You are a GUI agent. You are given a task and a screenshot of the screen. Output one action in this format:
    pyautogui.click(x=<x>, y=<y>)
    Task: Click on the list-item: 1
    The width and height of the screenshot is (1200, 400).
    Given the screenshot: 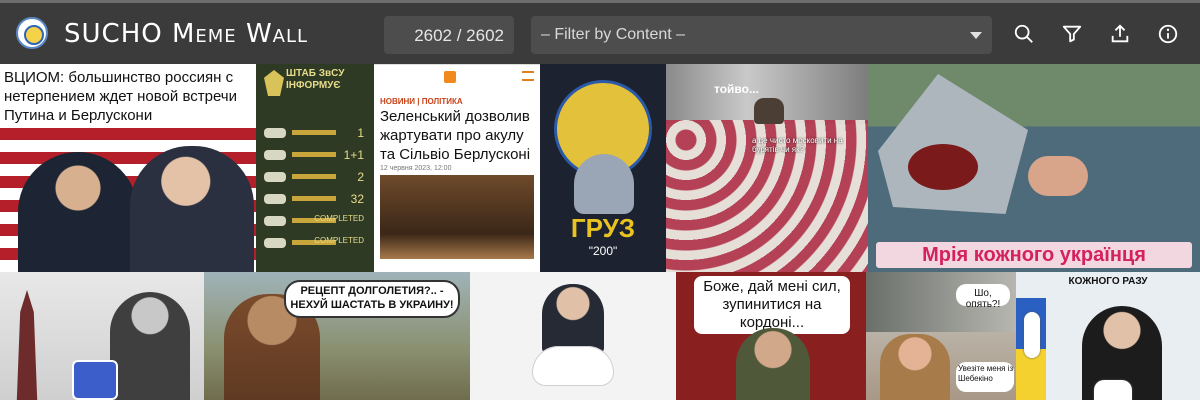 What is the action you would take?
    pyautogui.click(x=314, y=133)
    